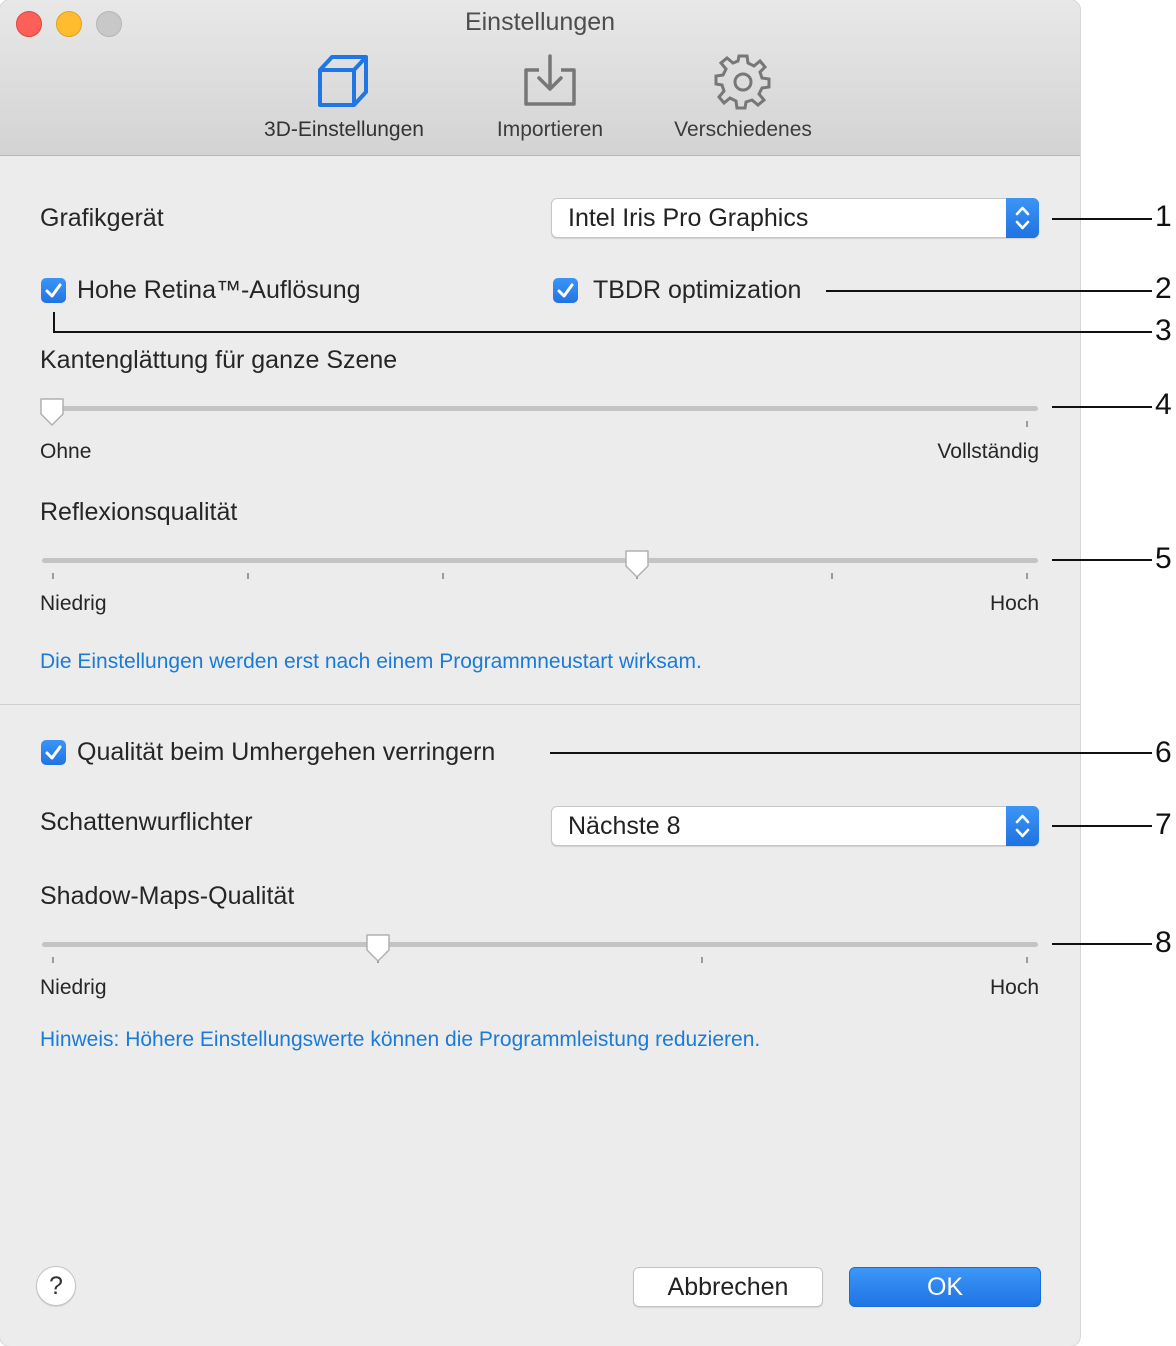 This screenshot has width=1176, height=1346. I want to click on callout-number: 5, so click(1163, 558).